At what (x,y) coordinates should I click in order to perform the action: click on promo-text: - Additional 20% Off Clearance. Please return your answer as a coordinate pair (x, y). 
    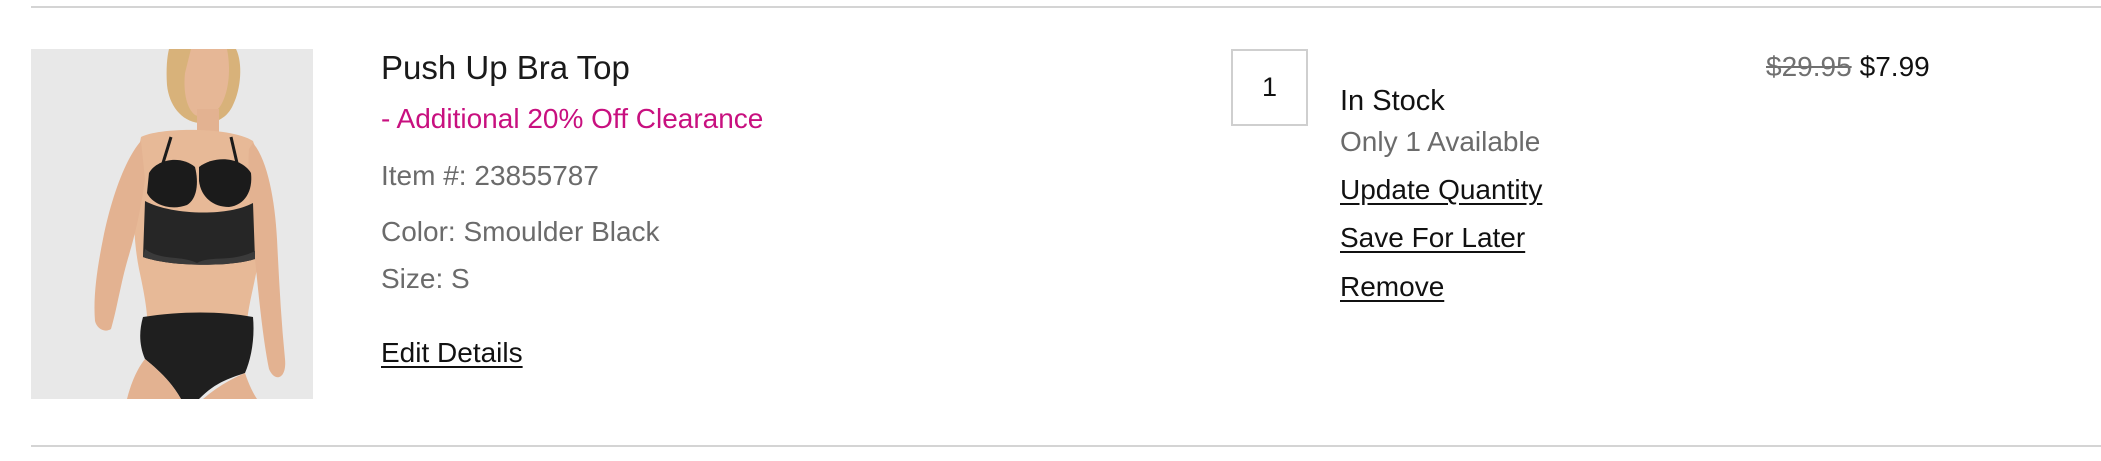
    Looking at the image, I should click on (572, 118).